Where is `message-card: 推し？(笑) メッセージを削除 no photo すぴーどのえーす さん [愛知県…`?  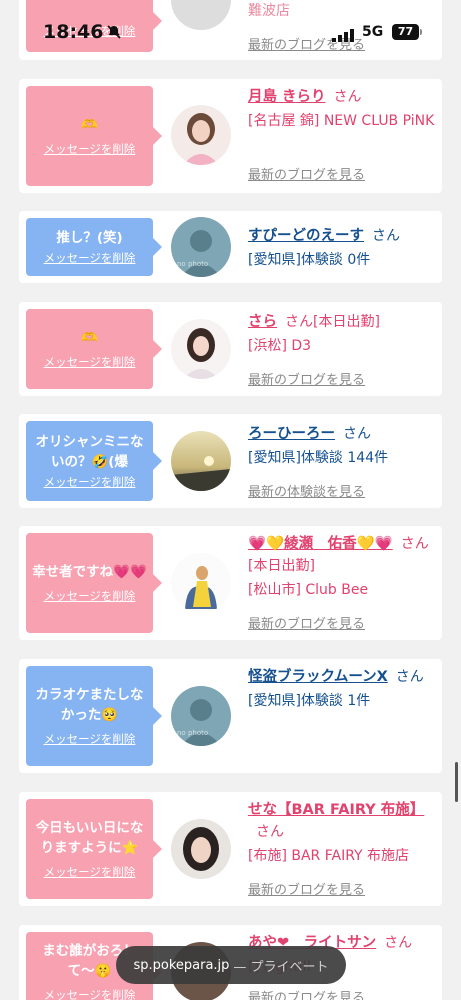
message-card: 推し？(笑) メッセージを削除 no photo すぴーどのえーす さん [愛知県… is located at coordinates (230, 247).